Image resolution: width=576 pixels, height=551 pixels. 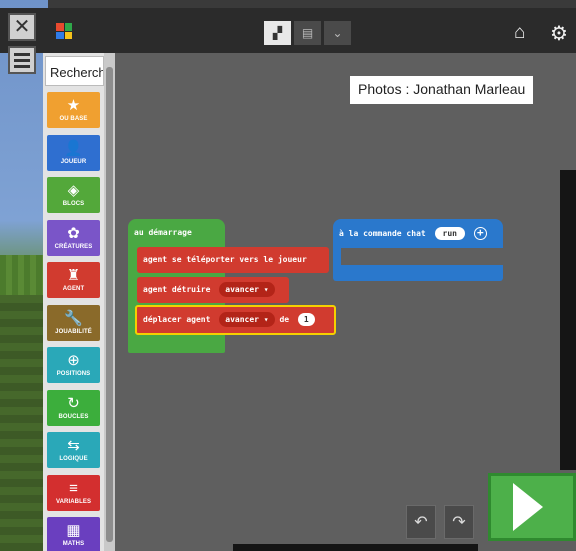 I want to click on category-ou-base: ★ OU BASE, so click(x=73, y=110).